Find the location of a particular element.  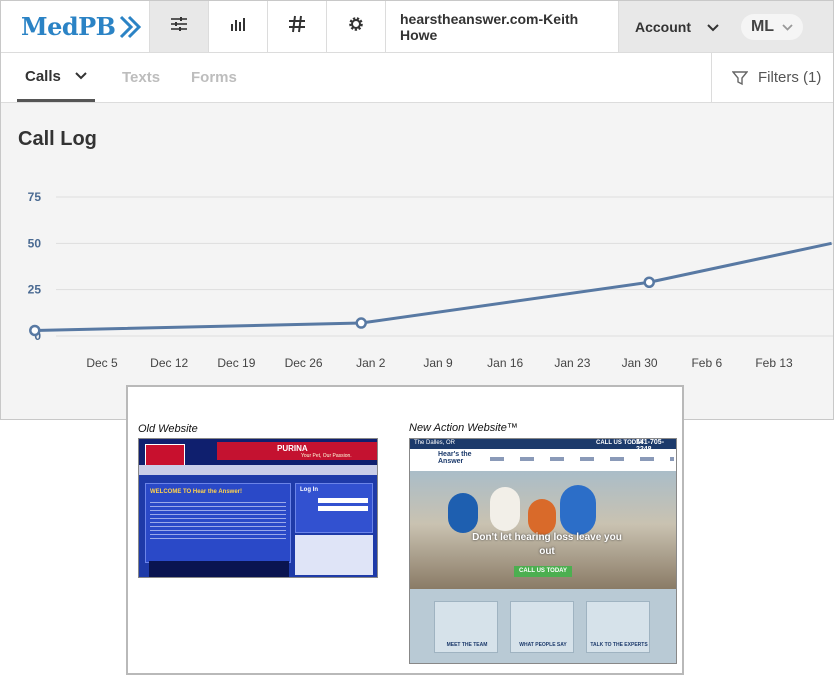

y-tick-label: 25 is located at coordinates (35, 290).